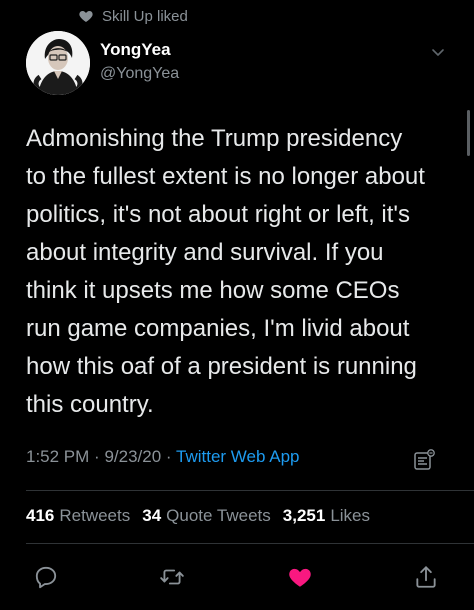 This screenshot has height=610, width=474. Describe the element at coordinates (218, 515) in the screenshot. I see `quote-tweets-label: Quote Tweets` at that location.